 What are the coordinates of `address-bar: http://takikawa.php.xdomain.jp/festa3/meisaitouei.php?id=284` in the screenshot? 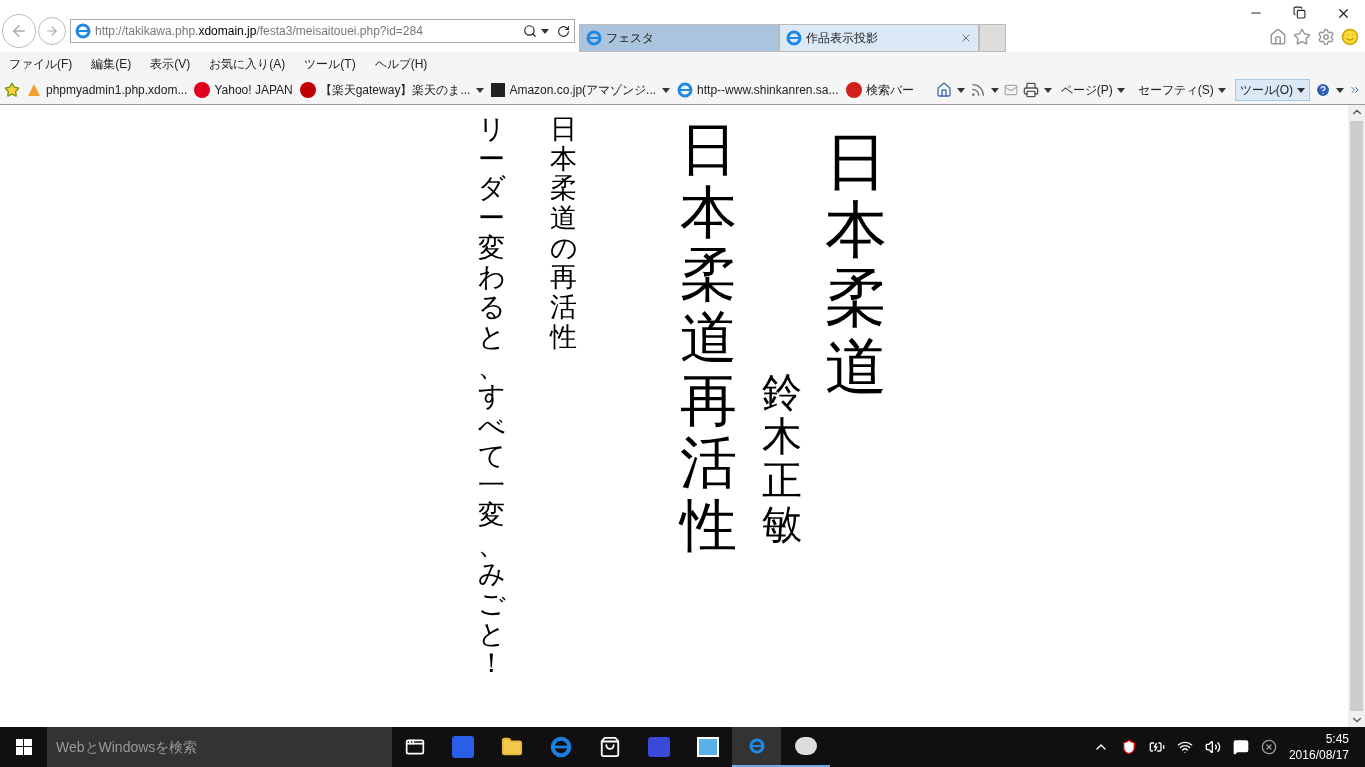 It's located at (322, 31).